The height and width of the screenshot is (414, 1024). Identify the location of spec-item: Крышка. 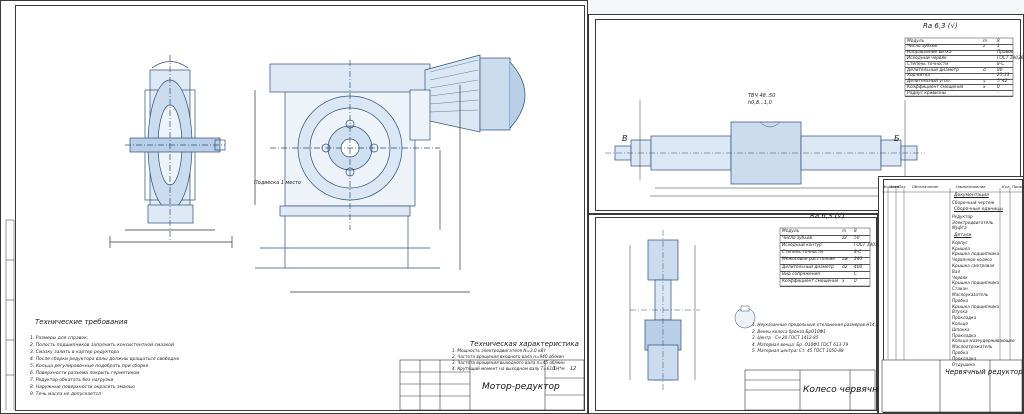
(961, 248).